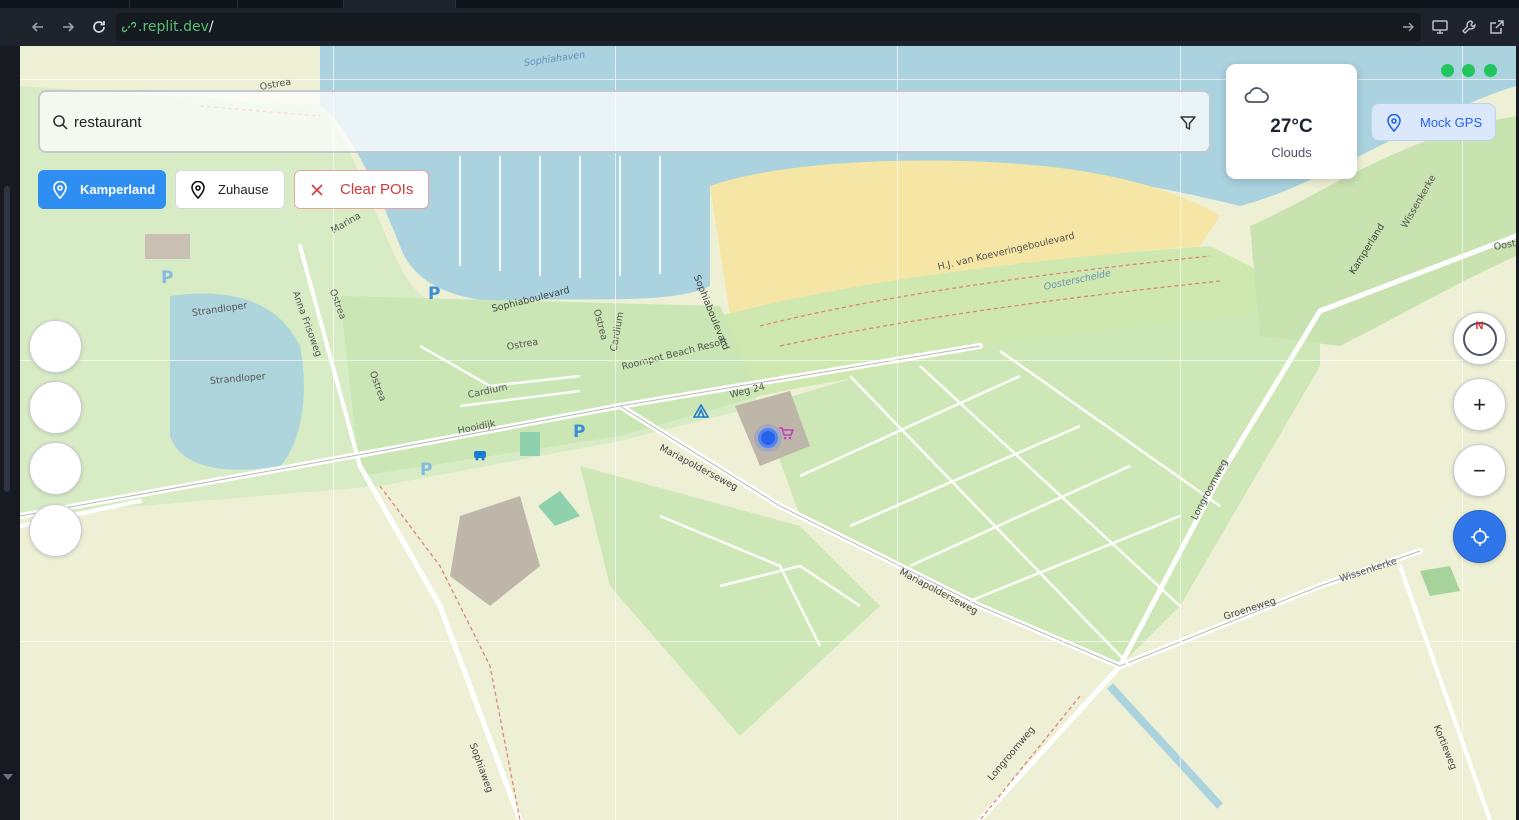 This screenshot has width=1519, height=820. Describe the element at coordinates (759, 4) in the screenshot. I see `tab-strip` at that location.